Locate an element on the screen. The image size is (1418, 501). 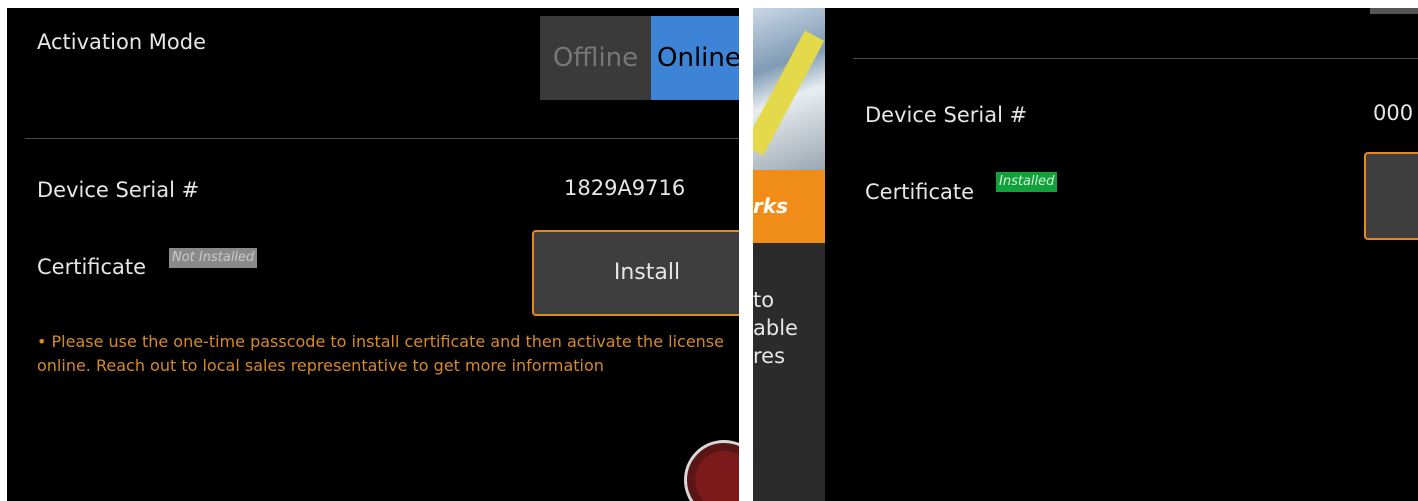
promo-banner: rks is located at coordinates (789, 206).